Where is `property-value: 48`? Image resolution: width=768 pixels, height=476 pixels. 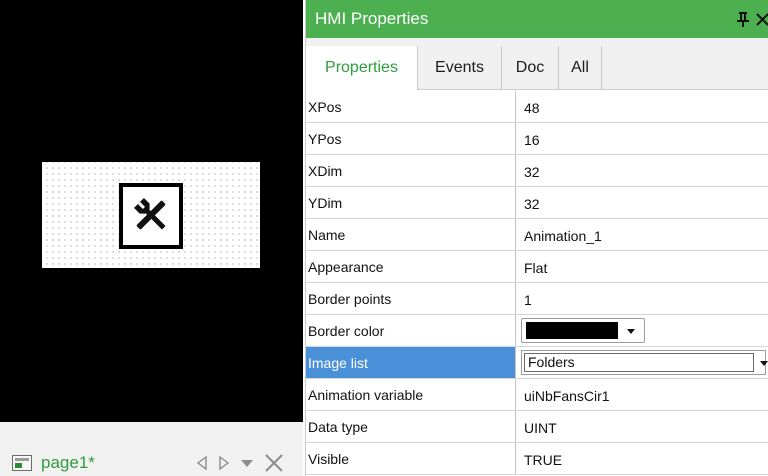 property-value: 48 is located at coordinates (642, 106).